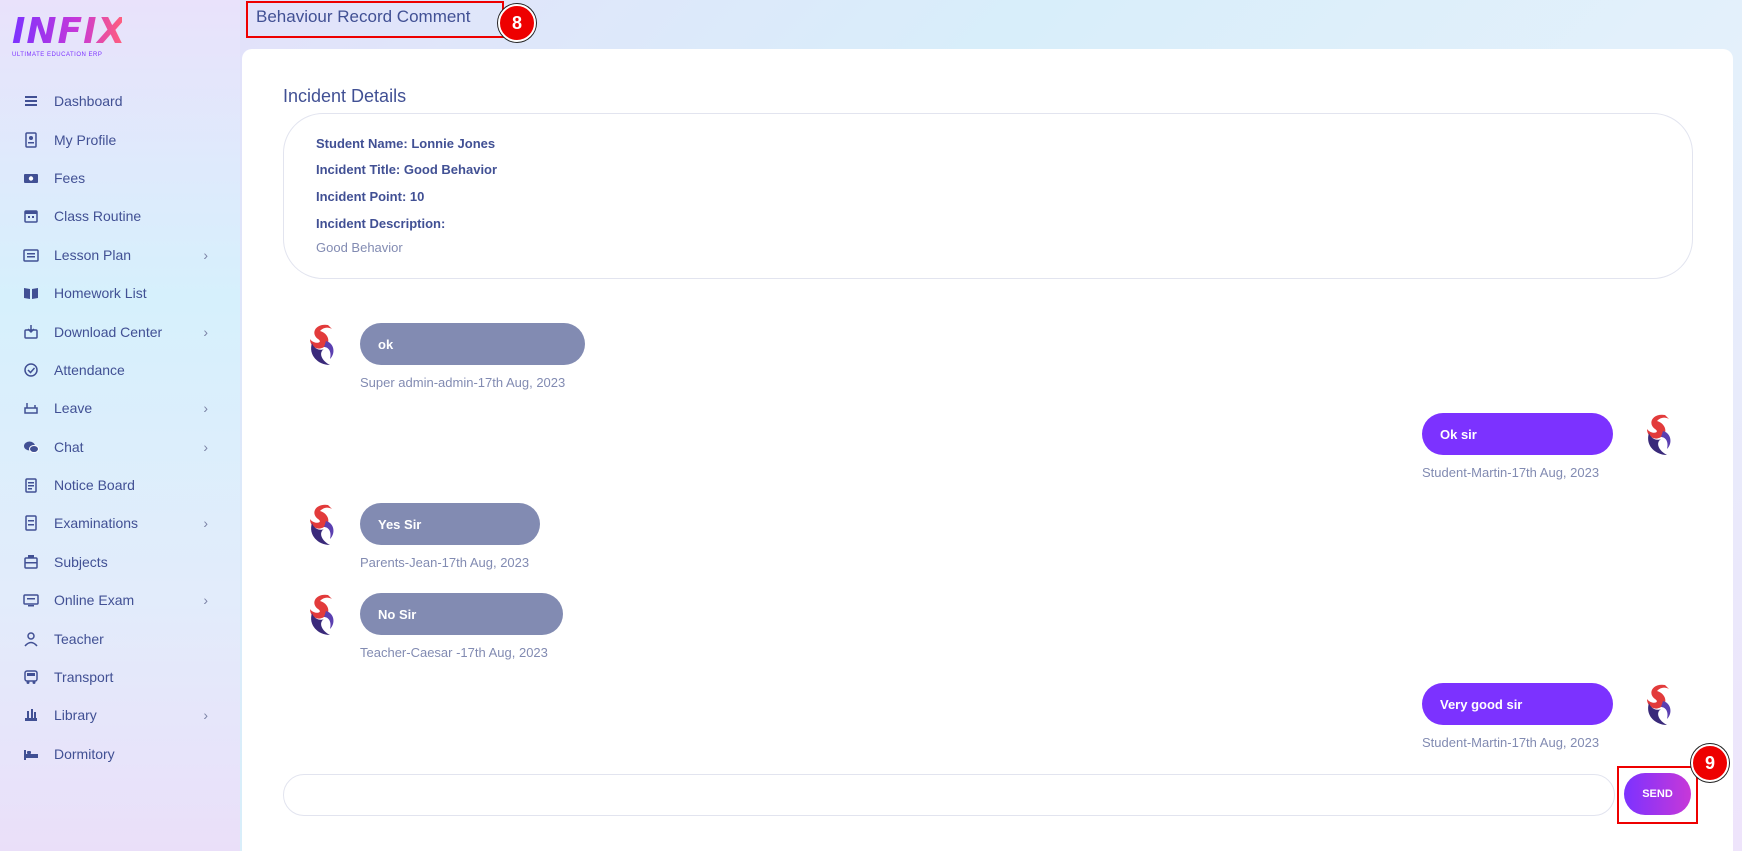 This screenshot has width=1742, height=851. I want to click on sidebar-item-subjects: Subjects, so click(120, 562).